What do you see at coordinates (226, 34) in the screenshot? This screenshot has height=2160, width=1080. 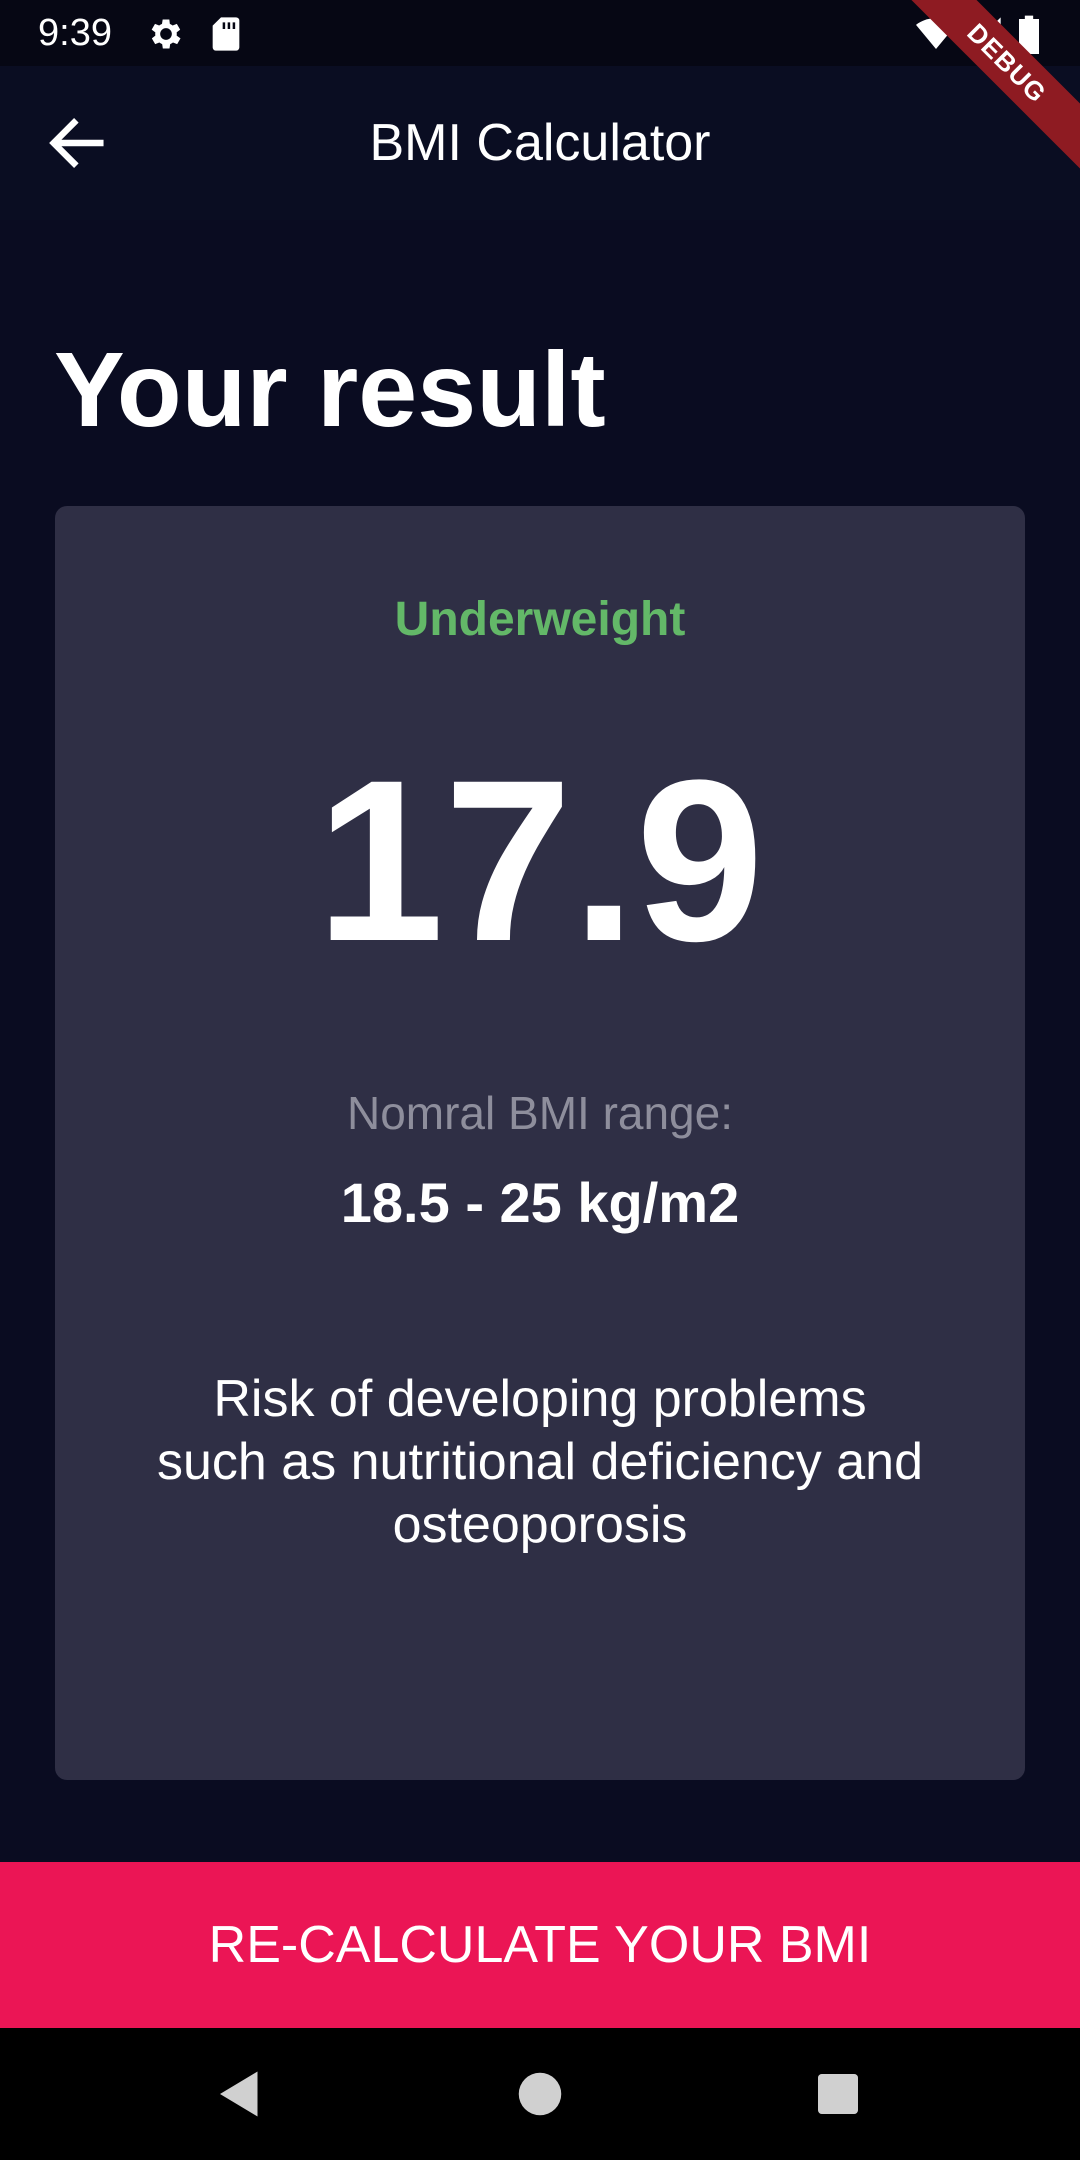 I see `sd-card-icon` at bounding box center [226, 34].